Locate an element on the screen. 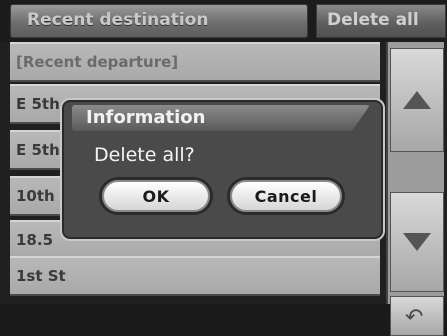  triangle-down-icon is located at coordinates (417, 242).